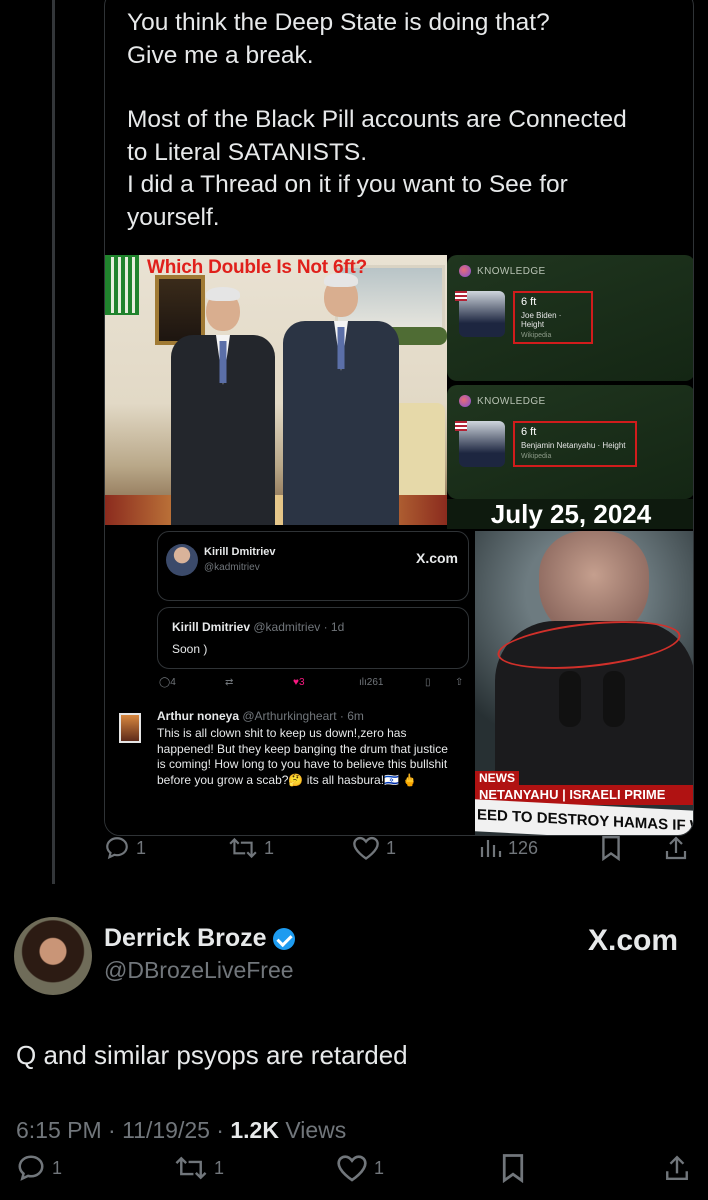 The height and width of the screenshot is (1200, 708). What do you see at coordinates (190, 649) in the screenshot?
I see `inner-text: Soon )` at bounding box center [190, 649].